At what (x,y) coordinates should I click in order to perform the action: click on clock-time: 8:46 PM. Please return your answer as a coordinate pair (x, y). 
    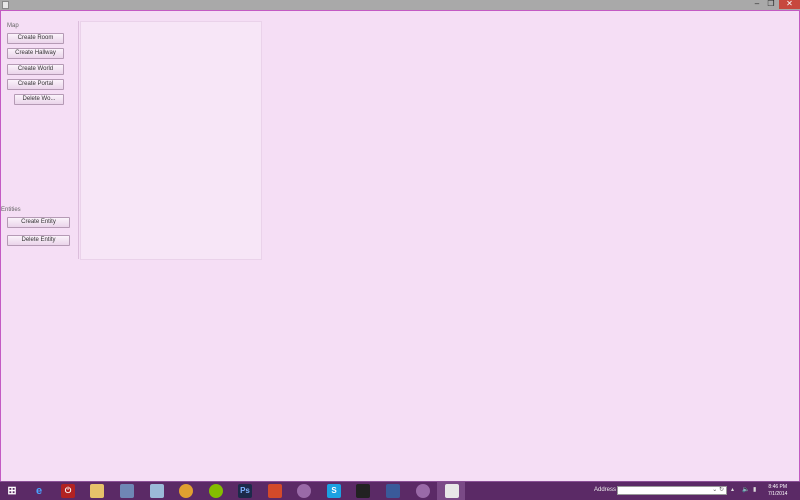
    Looking at the image, I should click on (778, 487).